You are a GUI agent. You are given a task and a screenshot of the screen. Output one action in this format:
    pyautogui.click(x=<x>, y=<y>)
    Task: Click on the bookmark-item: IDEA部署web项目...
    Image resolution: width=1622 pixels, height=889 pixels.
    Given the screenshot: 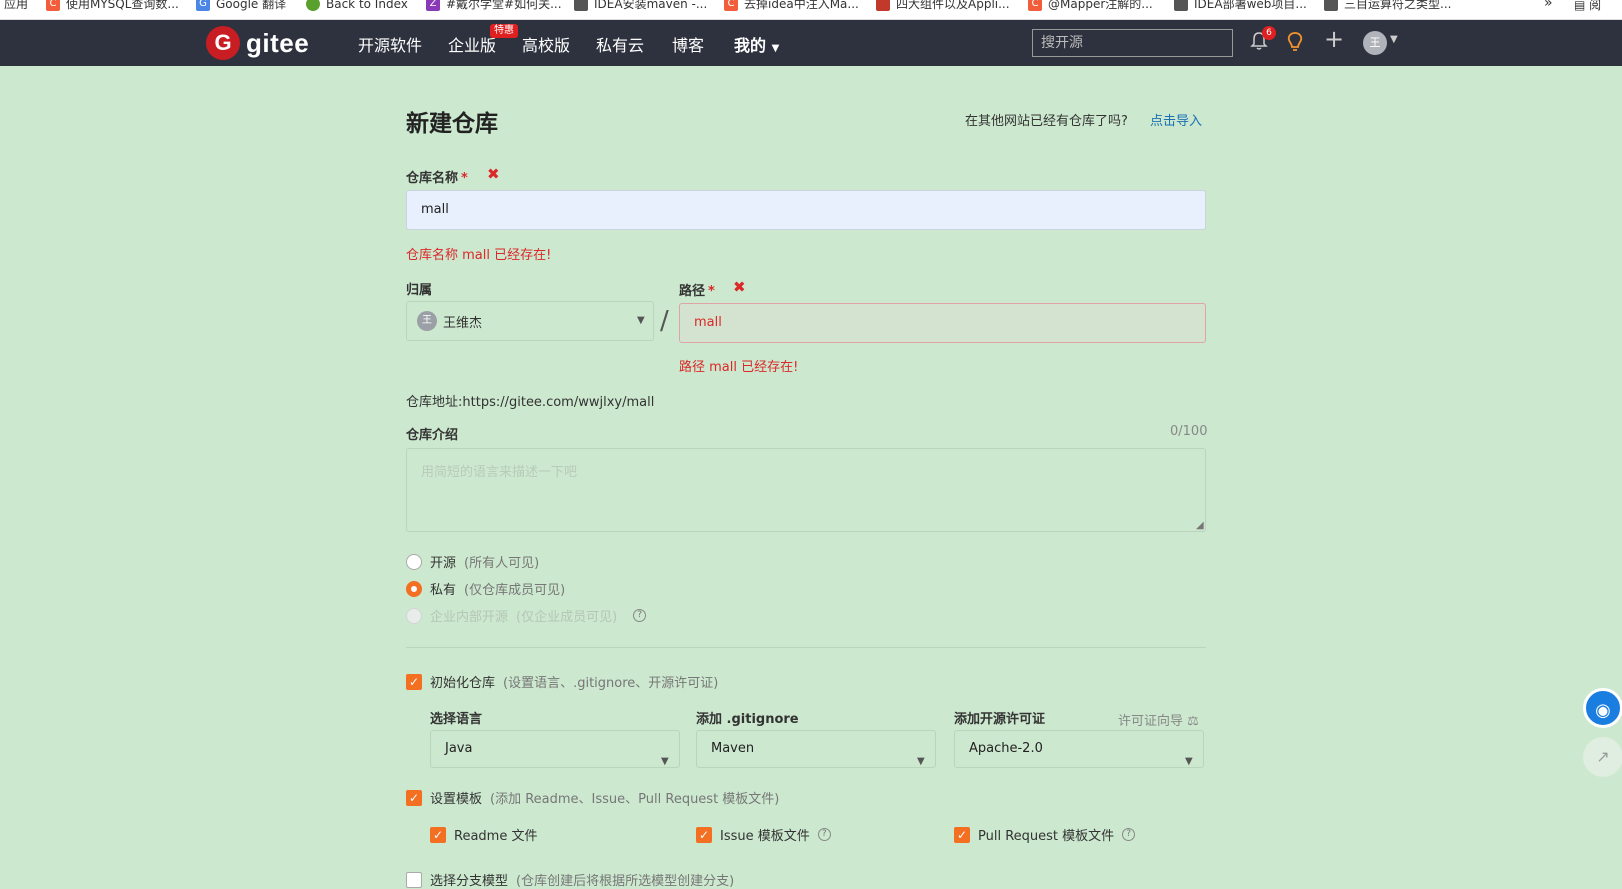 What is the action you would take?
    pyautogui.click(x=1240, y=6)
    